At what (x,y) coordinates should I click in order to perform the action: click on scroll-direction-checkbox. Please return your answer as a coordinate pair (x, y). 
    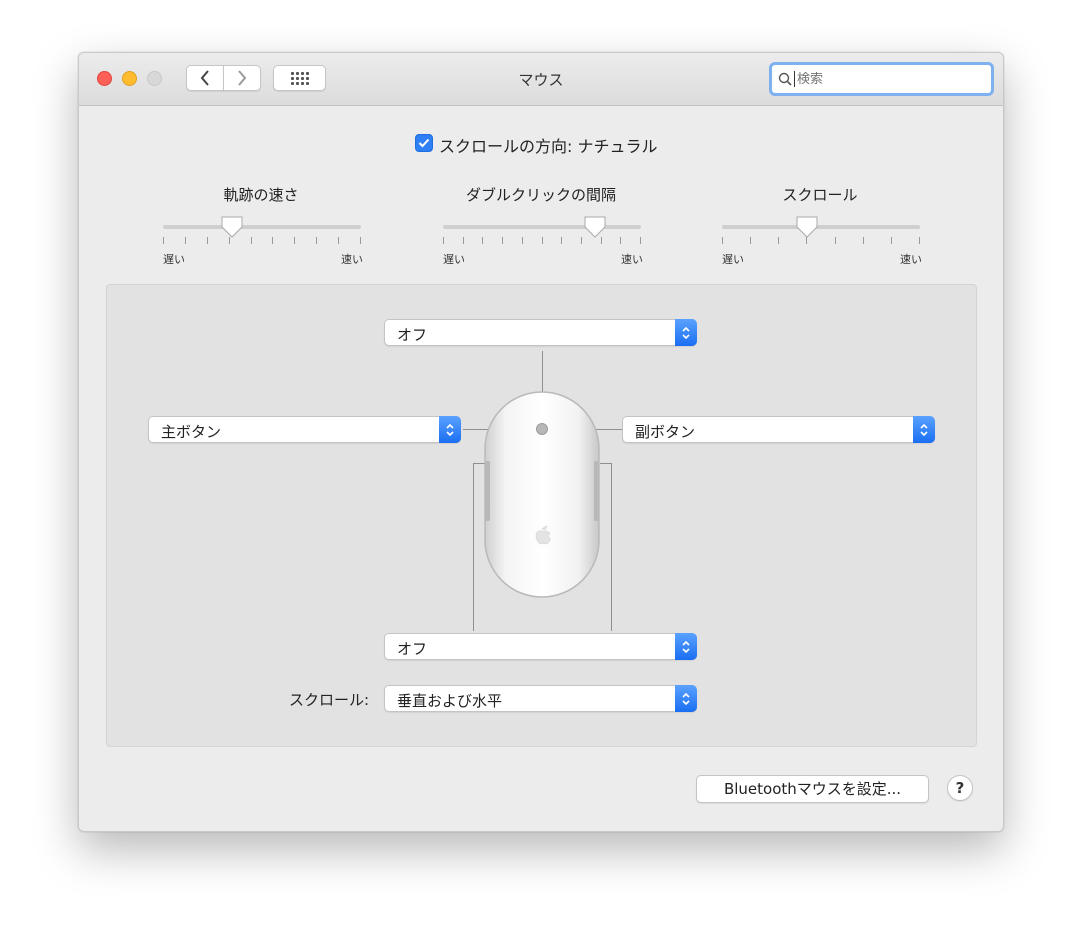
    Looking at the image, I should click on (424, 143).